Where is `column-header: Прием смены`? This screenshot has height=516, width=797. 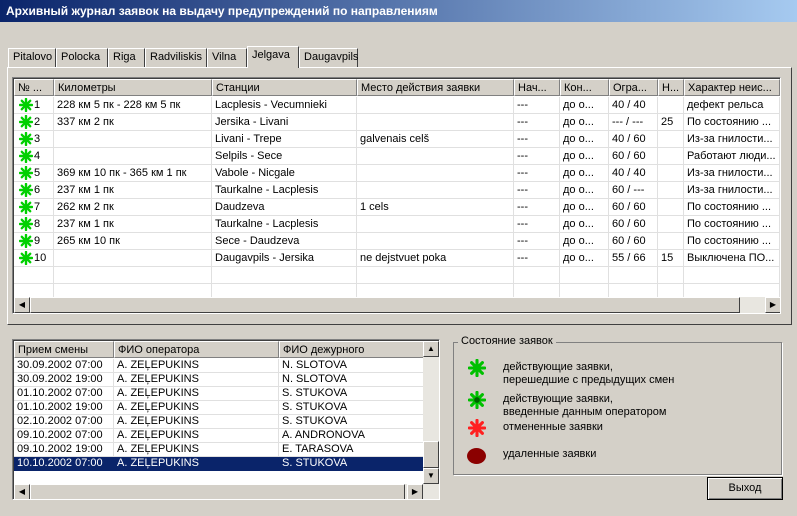 column-header: Прием смены is located at coordinates (64, 349).